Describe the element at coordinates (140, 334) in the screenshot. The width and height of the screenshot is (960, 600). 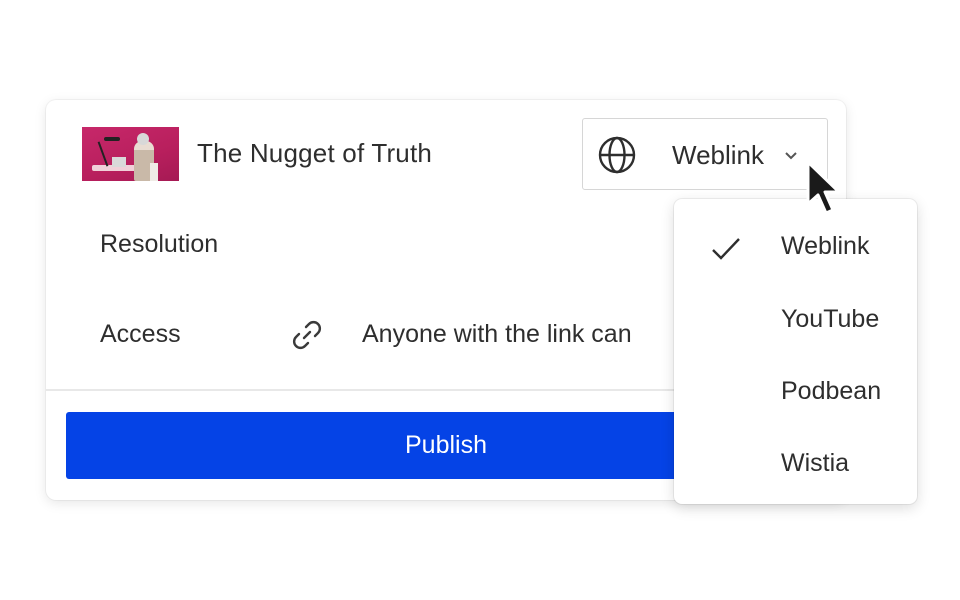
I see `access-label: Access` at that location.